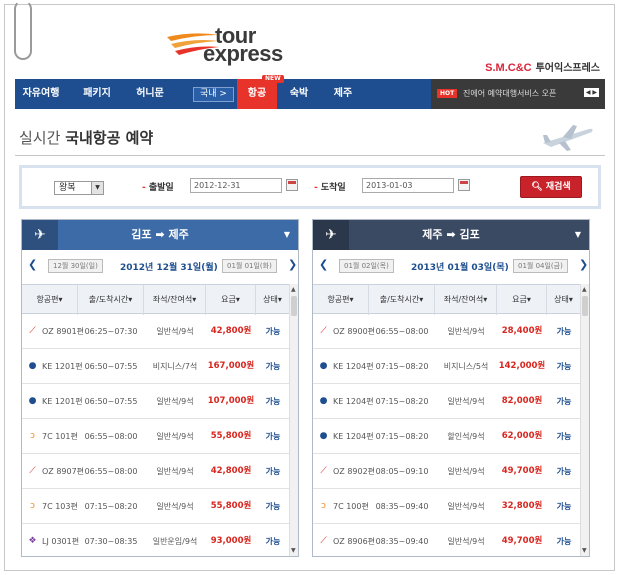 Image resolution: width=619 pixels, height=575 pixels. I want to click on table-row: ● KE 1204편 07:15~08:20 할인석/9석 62,000원 가능, so click(447, 436).